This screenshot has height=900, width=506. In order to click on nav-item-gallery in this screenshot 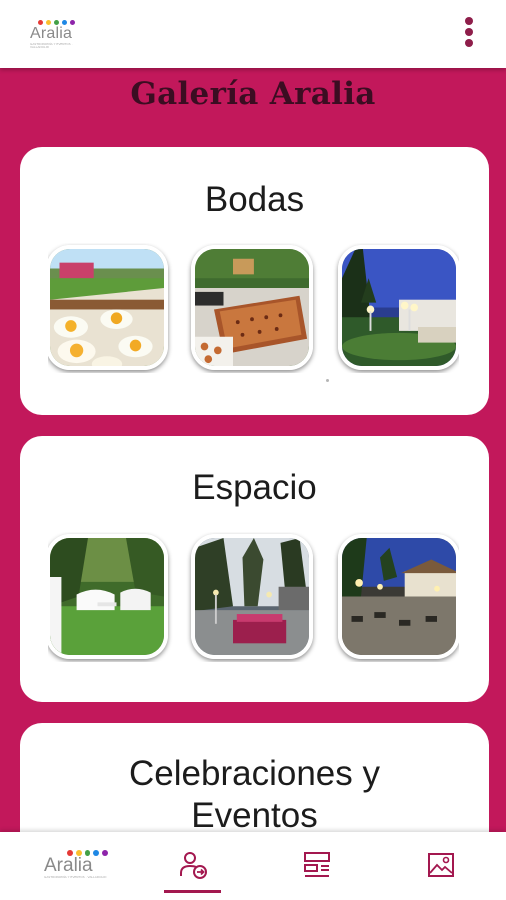, I will do `click(441, 866)`.